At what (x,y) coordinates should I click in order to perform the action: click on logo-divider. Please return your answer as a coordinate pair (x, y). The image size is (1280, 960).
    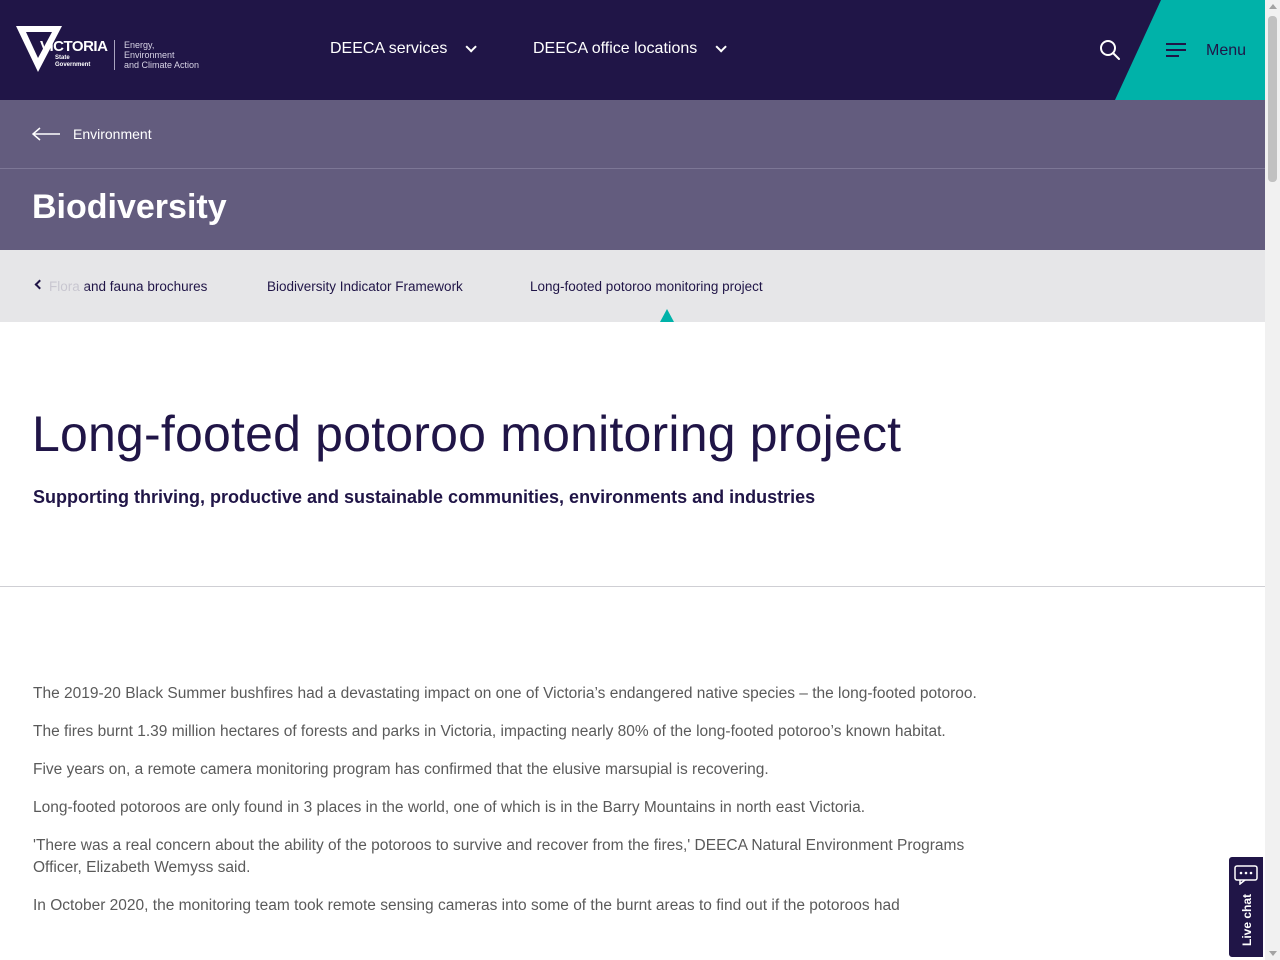
    Looking at the image, I should click on (114, 55).